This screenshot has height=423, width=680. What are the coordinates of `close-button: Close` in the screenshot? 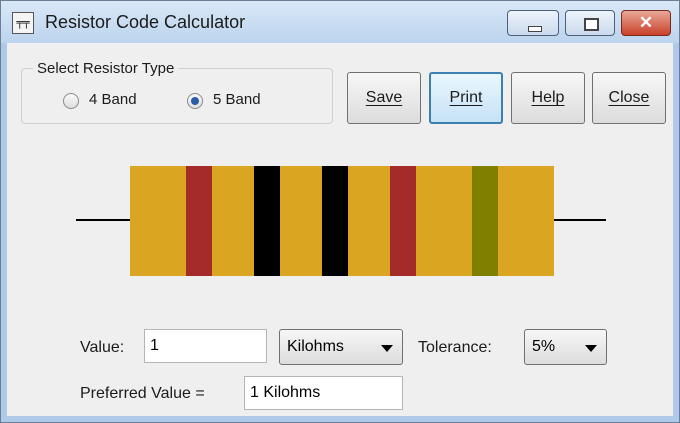 It's located at (629, 98).